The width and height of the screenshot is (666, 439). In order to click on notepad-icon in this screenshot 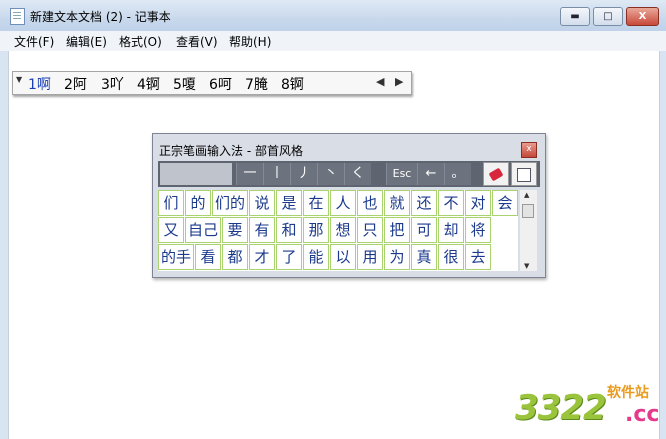, I will do `click(524, 175)`.